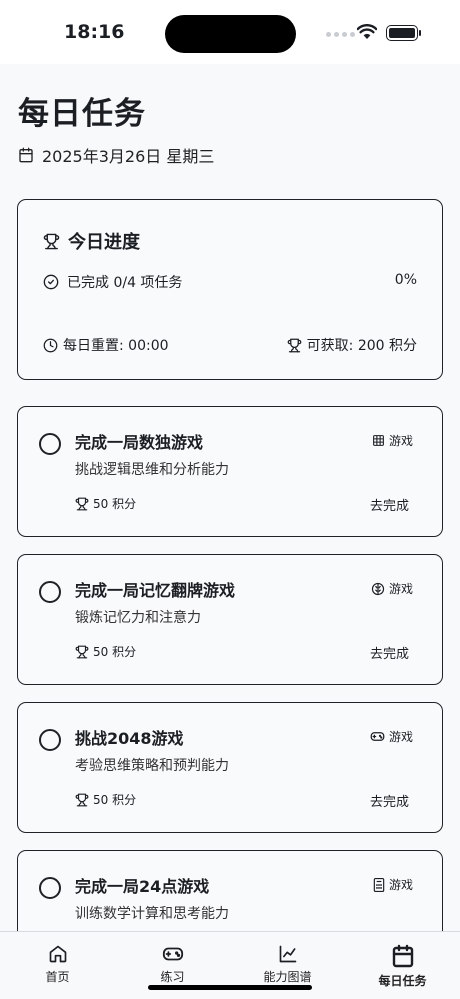 Image resolution: width=460 pixels, height=999 pixels. What do you see at coordinates (230, 471) in the screenshot?
I see `task-card-sudoku: 完成一局数独游戏 挑战逻辑思维和分析能力 游戏 50 积分 去完成` at bounding box center [230, 471].